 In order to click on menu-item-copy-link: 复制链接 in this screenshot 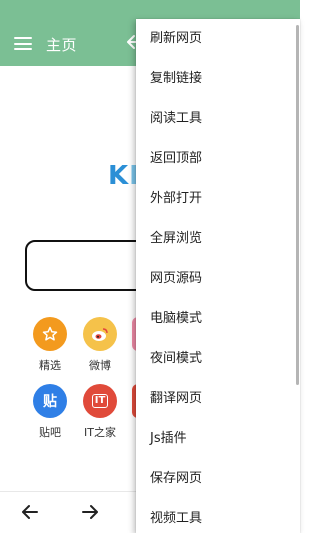, I will do `click(218, 79)`.